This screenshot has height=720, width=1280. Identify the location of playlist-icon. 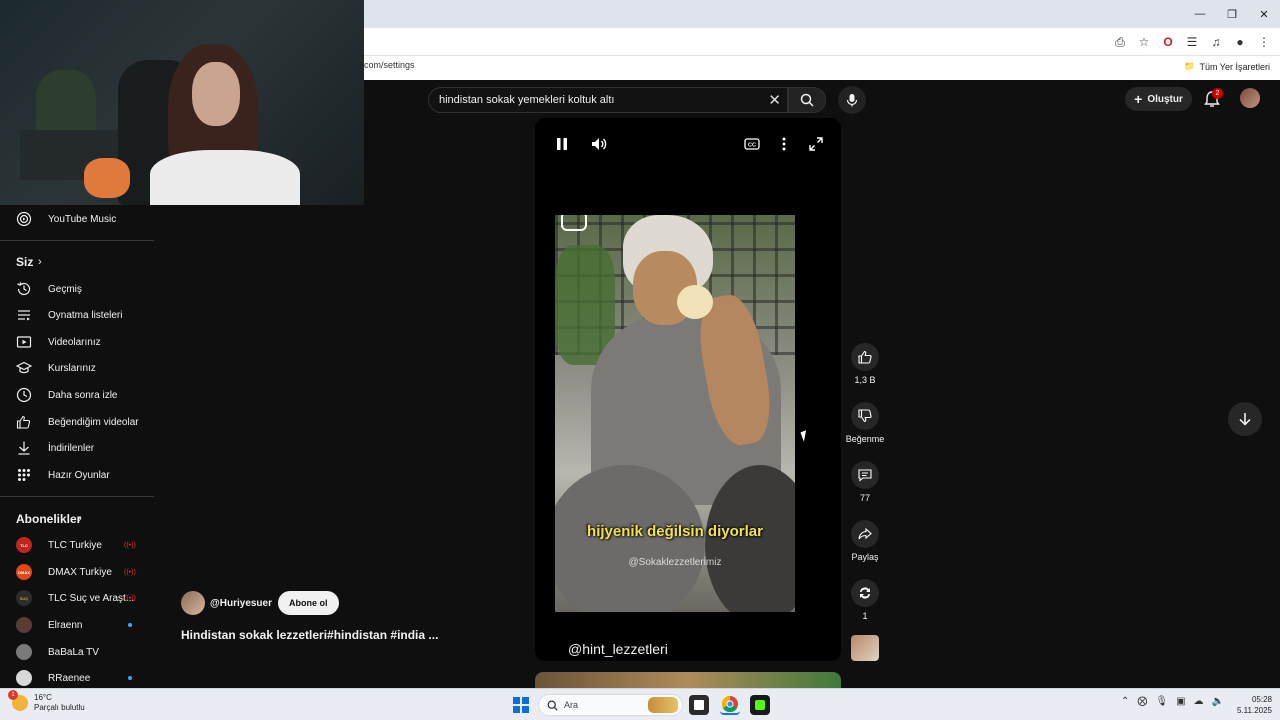
(24, 315).